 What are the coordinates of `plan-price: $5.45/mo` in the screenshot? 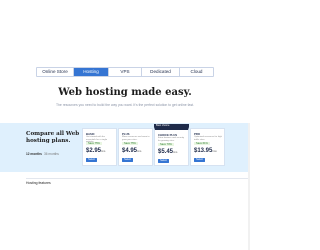 It's located at (167, 152).